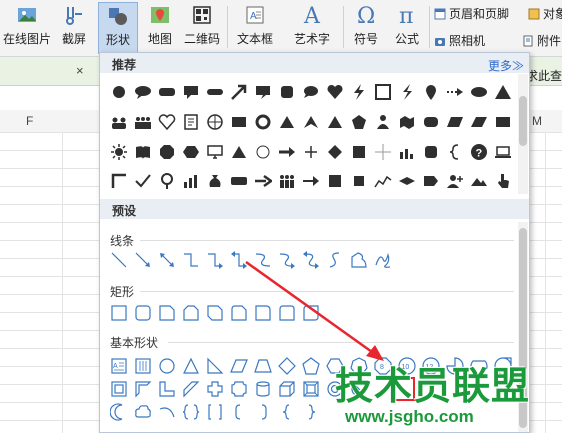 This screenshot has height=433, width=562. Describe the element at coordinates (433, 387) in the screenshot. I see `watermark-brand: 技术员联盟` at that location.